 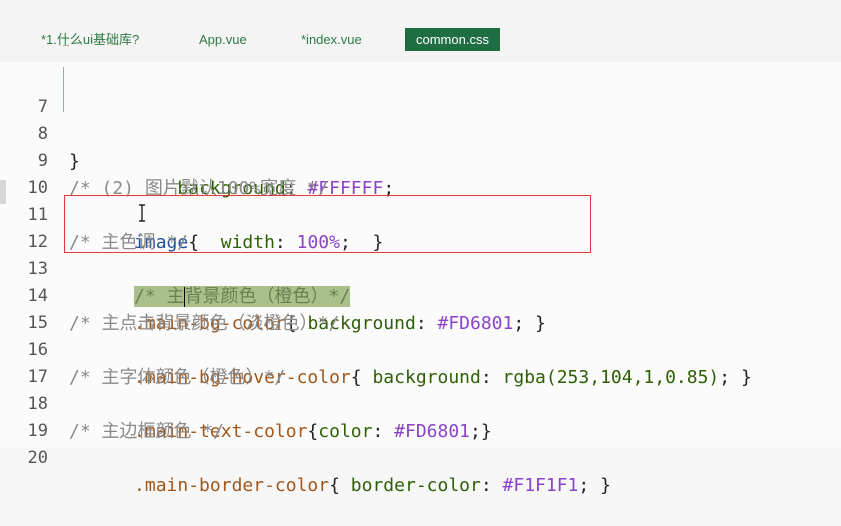 I want to click on code-line-16: 16 /* 主字体颜色（橙色）*/, so click(x=420, y=349).